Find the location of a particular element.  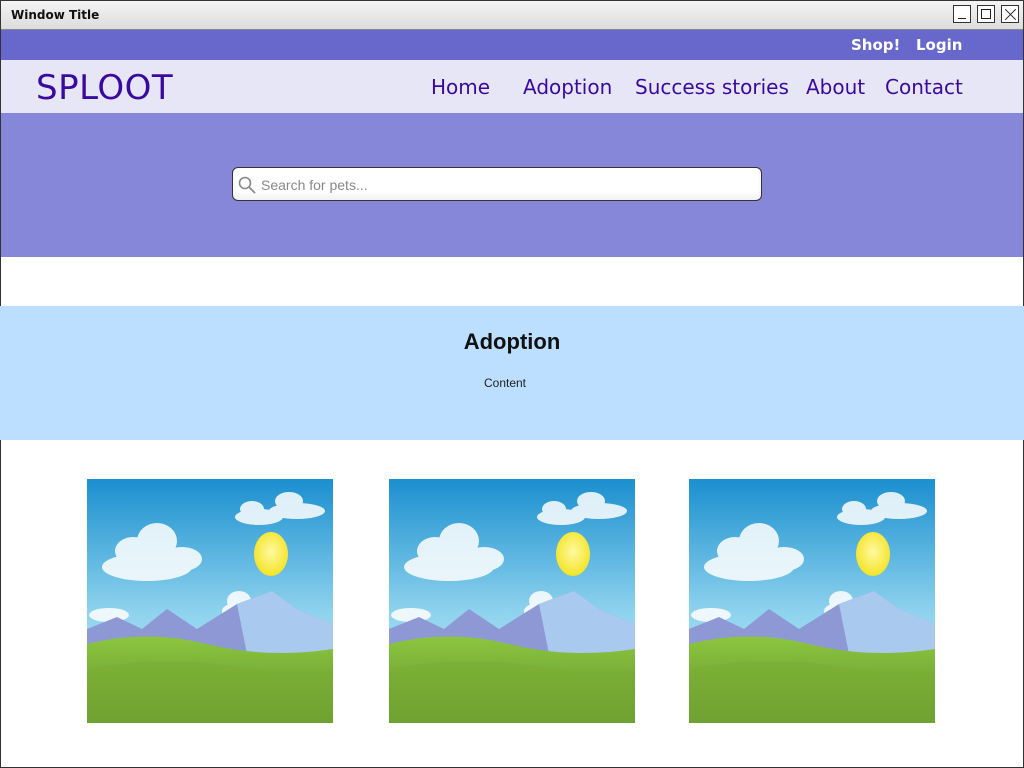

close-button is located at coordinates (1010, 14).